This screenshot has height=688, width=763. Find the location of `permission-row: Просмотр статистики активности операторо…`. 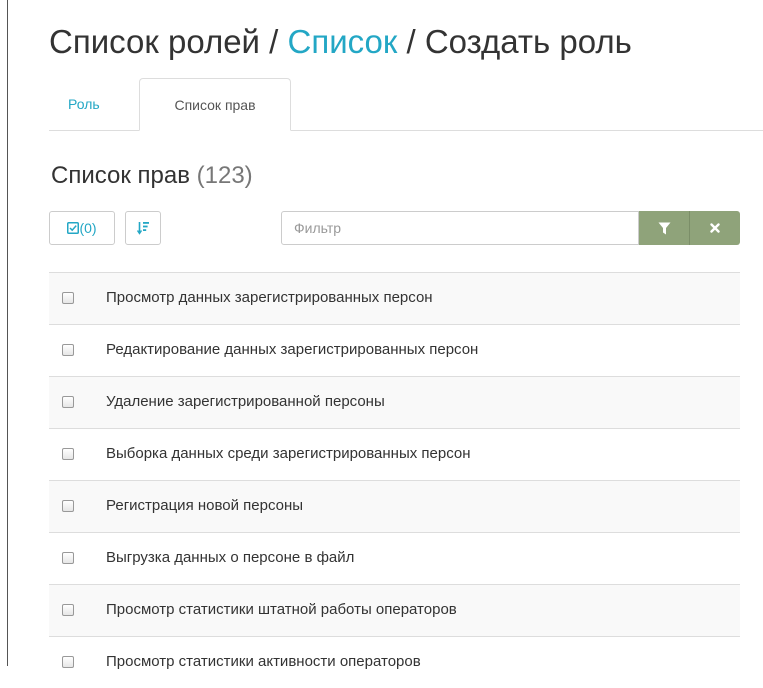

permission-row: Просмотр статистики активности операторо… is located at coordinates (394, 662).